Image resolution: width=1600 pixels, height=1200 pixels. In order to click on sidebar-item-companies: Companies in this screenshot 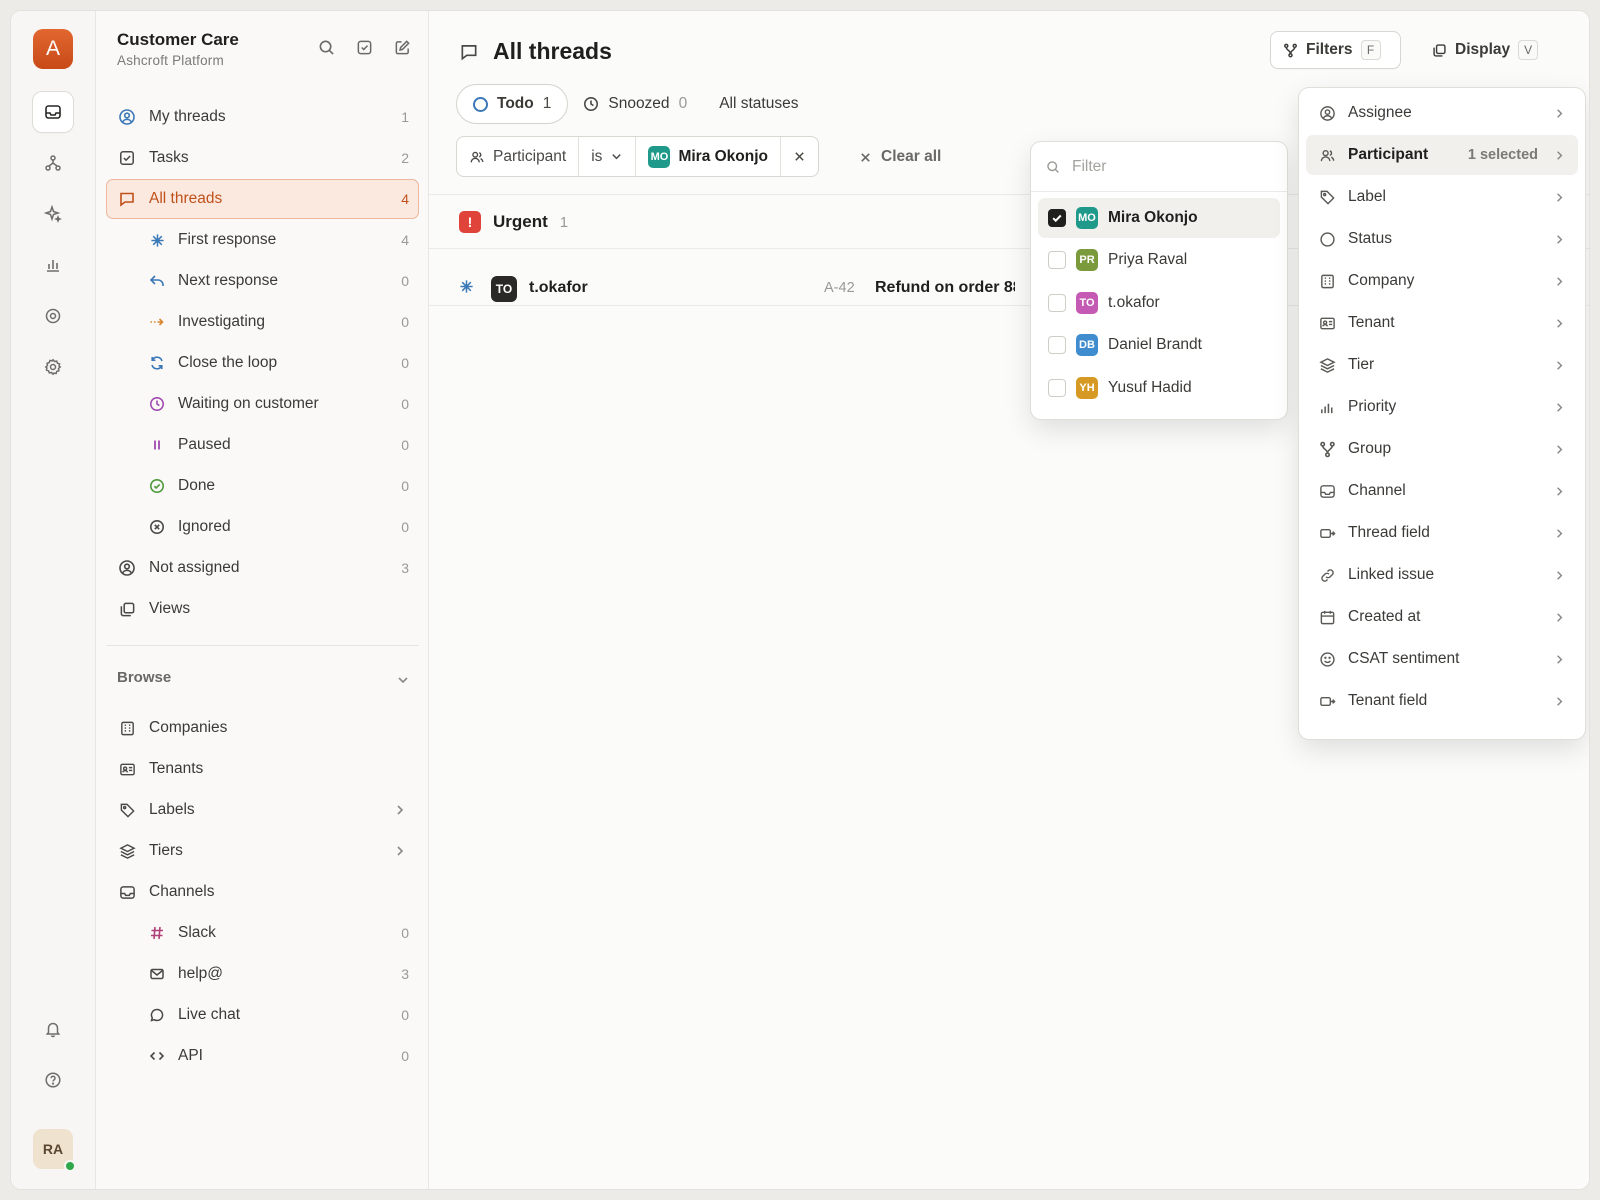, I will do `click(262, 728)`.